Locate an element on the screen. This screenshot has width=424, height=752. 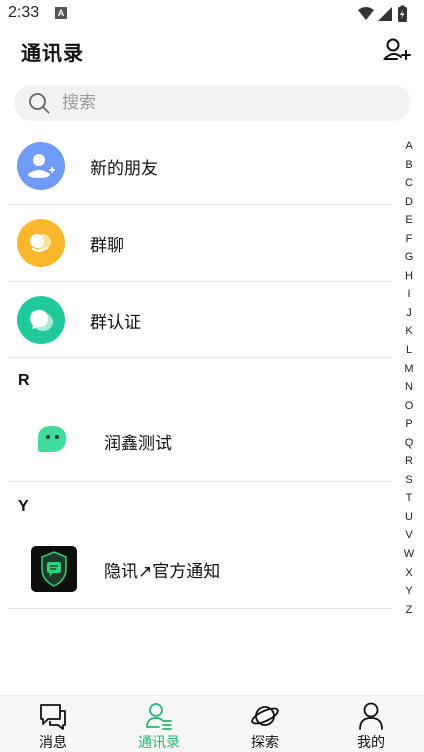
tab-label: 消息 is located at coordinates (53, 743).